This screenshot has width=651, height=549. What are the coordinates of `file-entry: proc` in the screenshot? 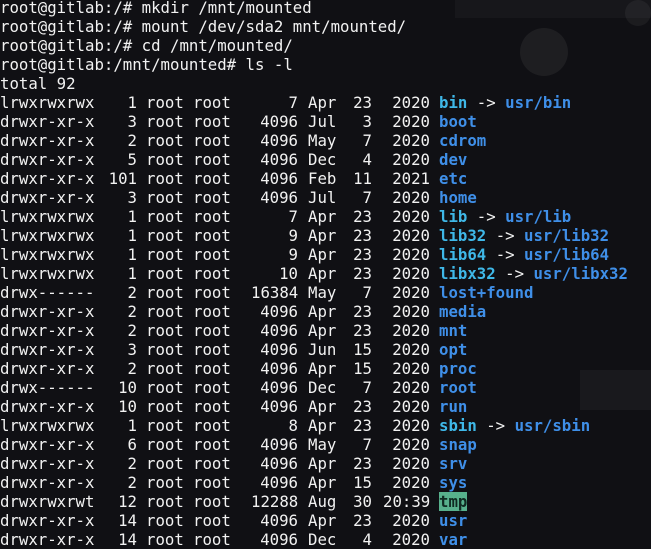 It's located at (458, 368).